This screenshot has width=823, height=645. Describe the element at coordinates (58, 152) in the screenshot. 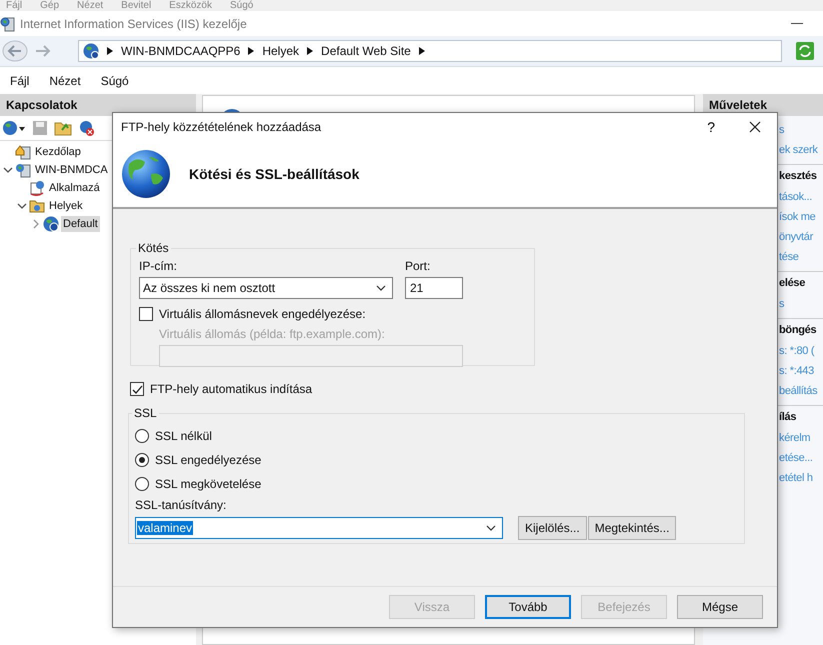

I see `tree-item: Kezdőlap` at that location.